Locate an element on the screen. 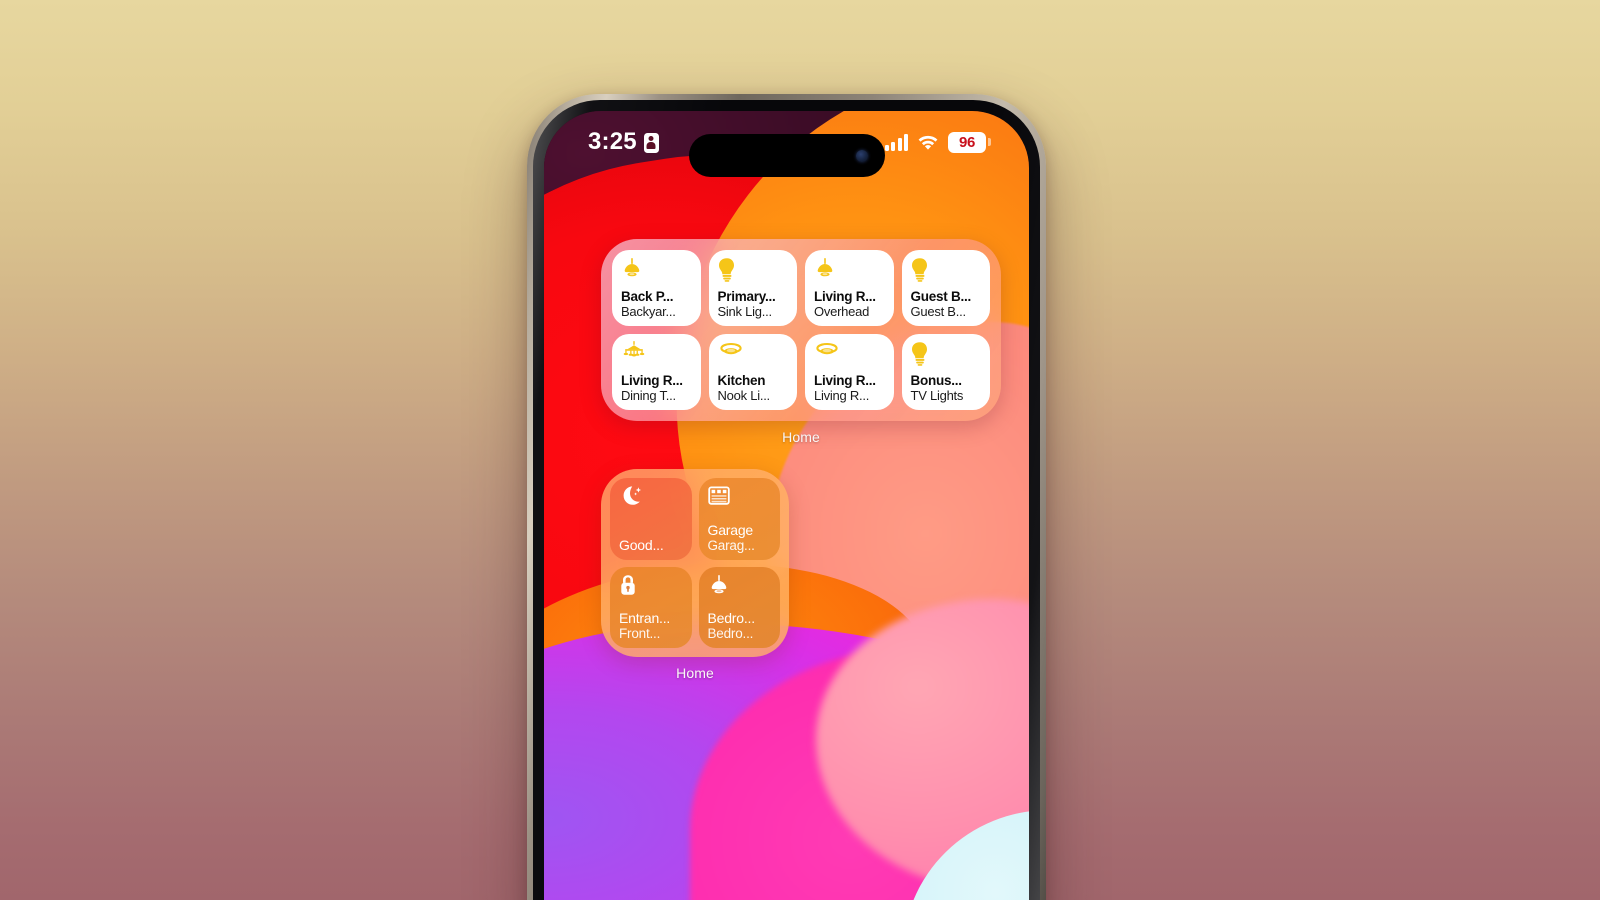 This screenshot has width=1600, height=900. status-bar-left: 3:25 is located at coordinates (623, 142).